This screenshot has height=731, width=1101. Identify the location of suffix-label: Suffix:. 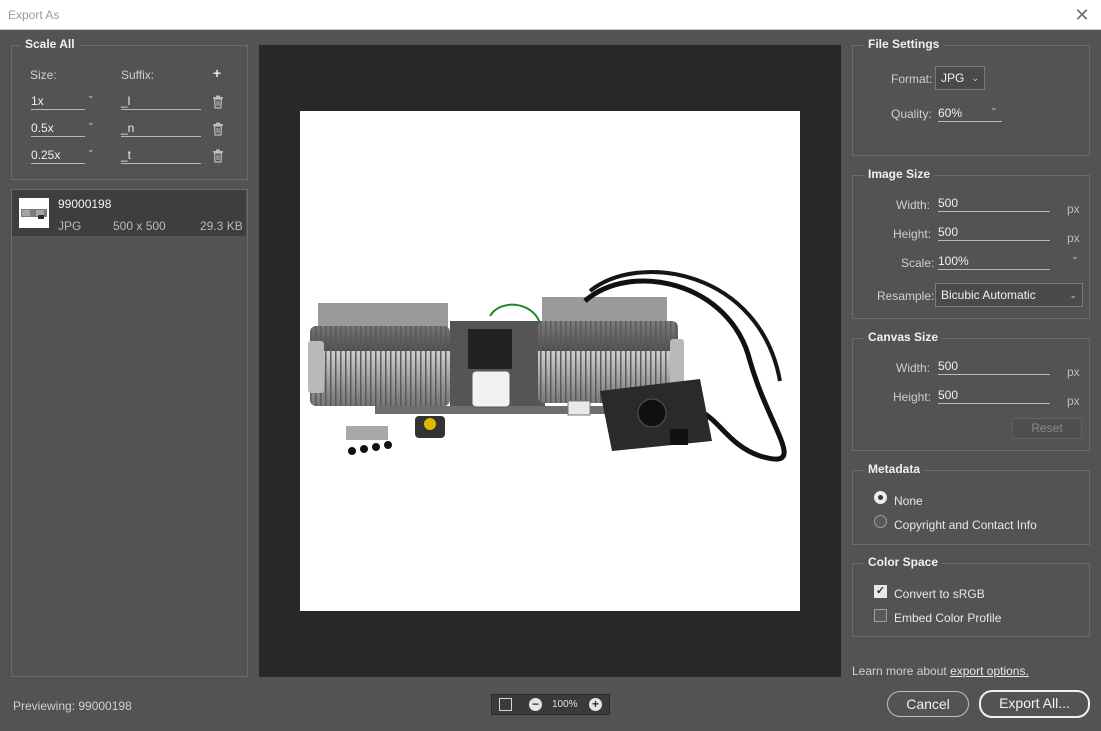
(138, 75).